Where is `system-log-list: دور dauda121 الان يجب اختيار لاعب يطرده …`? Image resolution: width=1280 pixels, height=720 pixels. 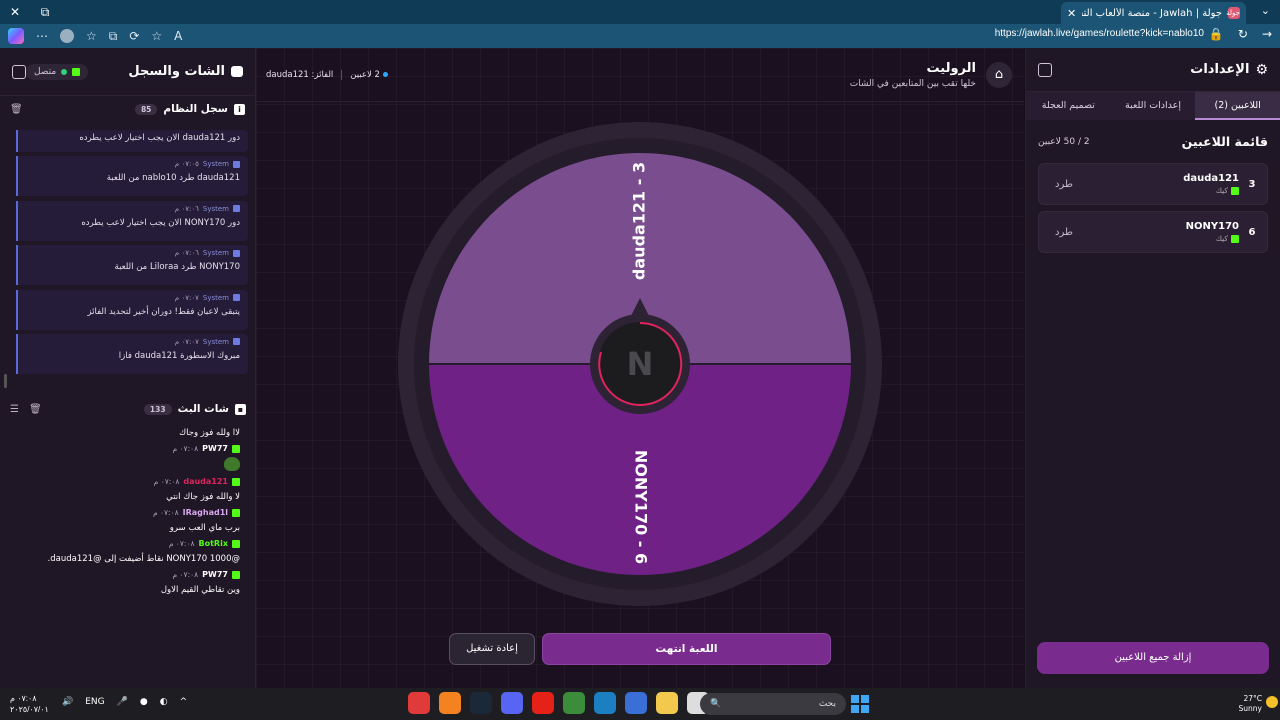
system-log-list: دور dauda121 الان يجب اختيار لاعب يطرده … is located at coordinates (132, 253).